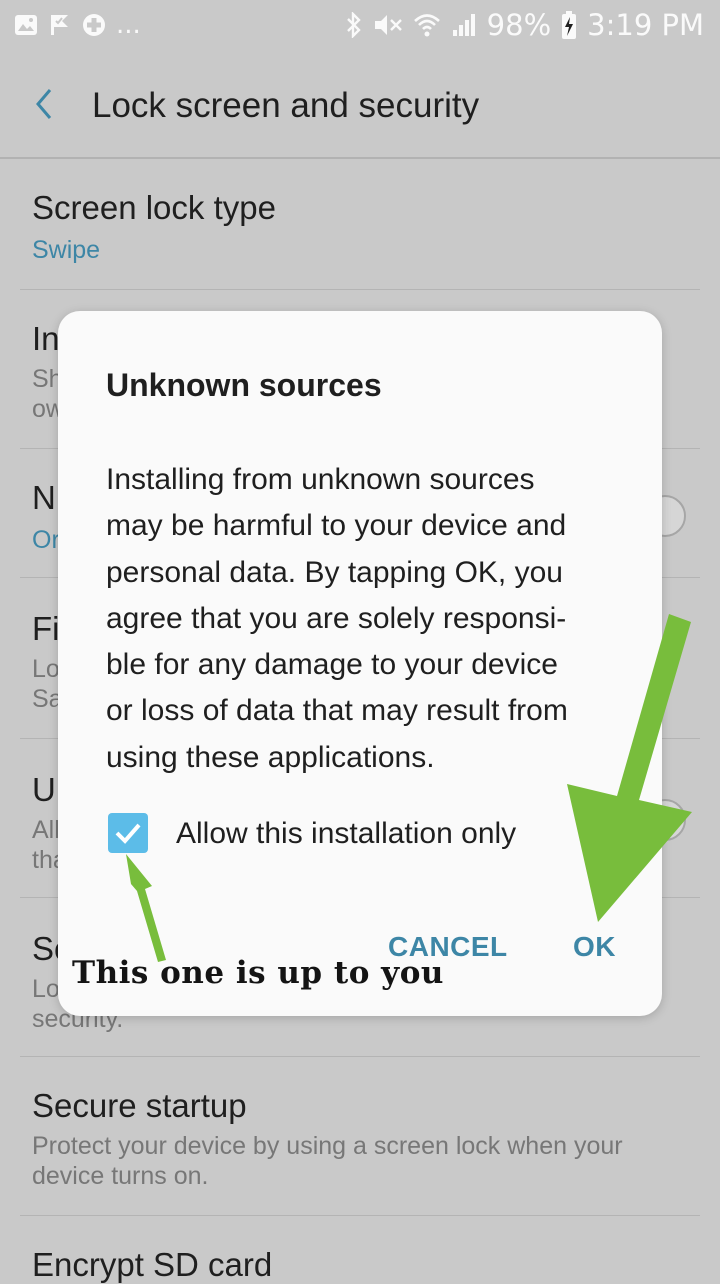 This screenshot has height=1284, width=720. Describe the element at coordinates (258, 973) in the screenshot. I see `annotation-text: This one is up to you` at that location.